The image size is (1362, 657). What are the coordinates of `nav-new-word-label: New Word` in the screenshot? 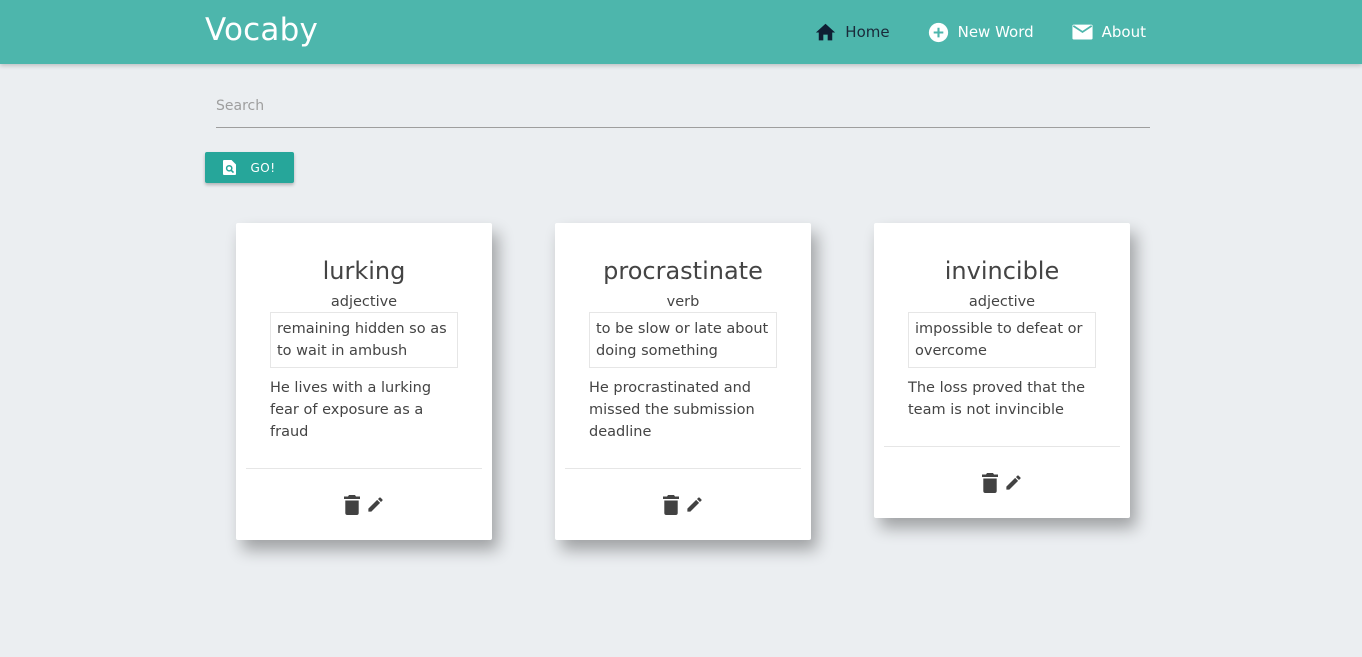 It's located at (995, 32).